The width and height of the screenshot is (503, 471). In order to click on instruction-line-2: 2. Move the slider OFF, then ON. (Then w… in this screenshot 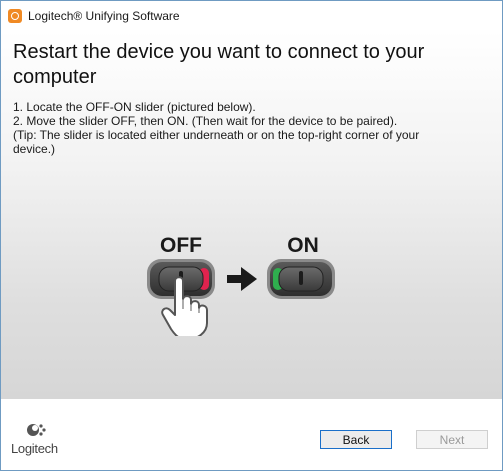, I will do `click(205, 121)`.